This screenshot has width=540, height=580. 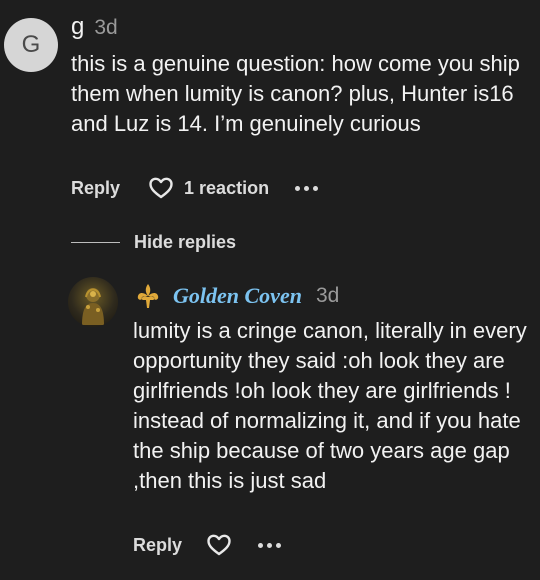 I want to click on comment-actions: Reply 1 reaction, so click(x=195, y=188).